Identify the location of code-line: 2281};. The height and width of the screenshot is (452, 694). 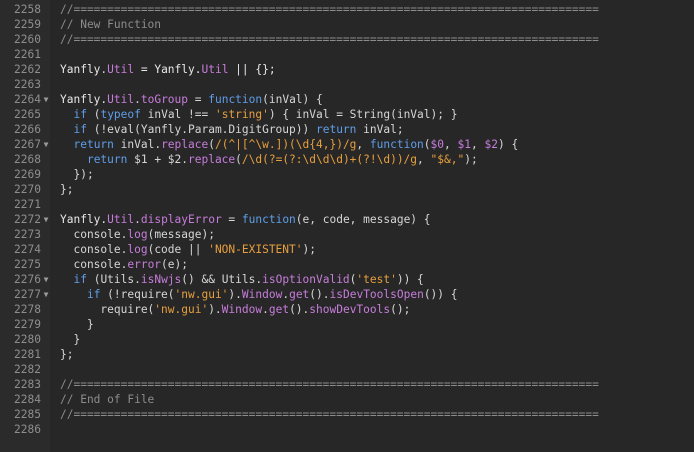
(347, 354).